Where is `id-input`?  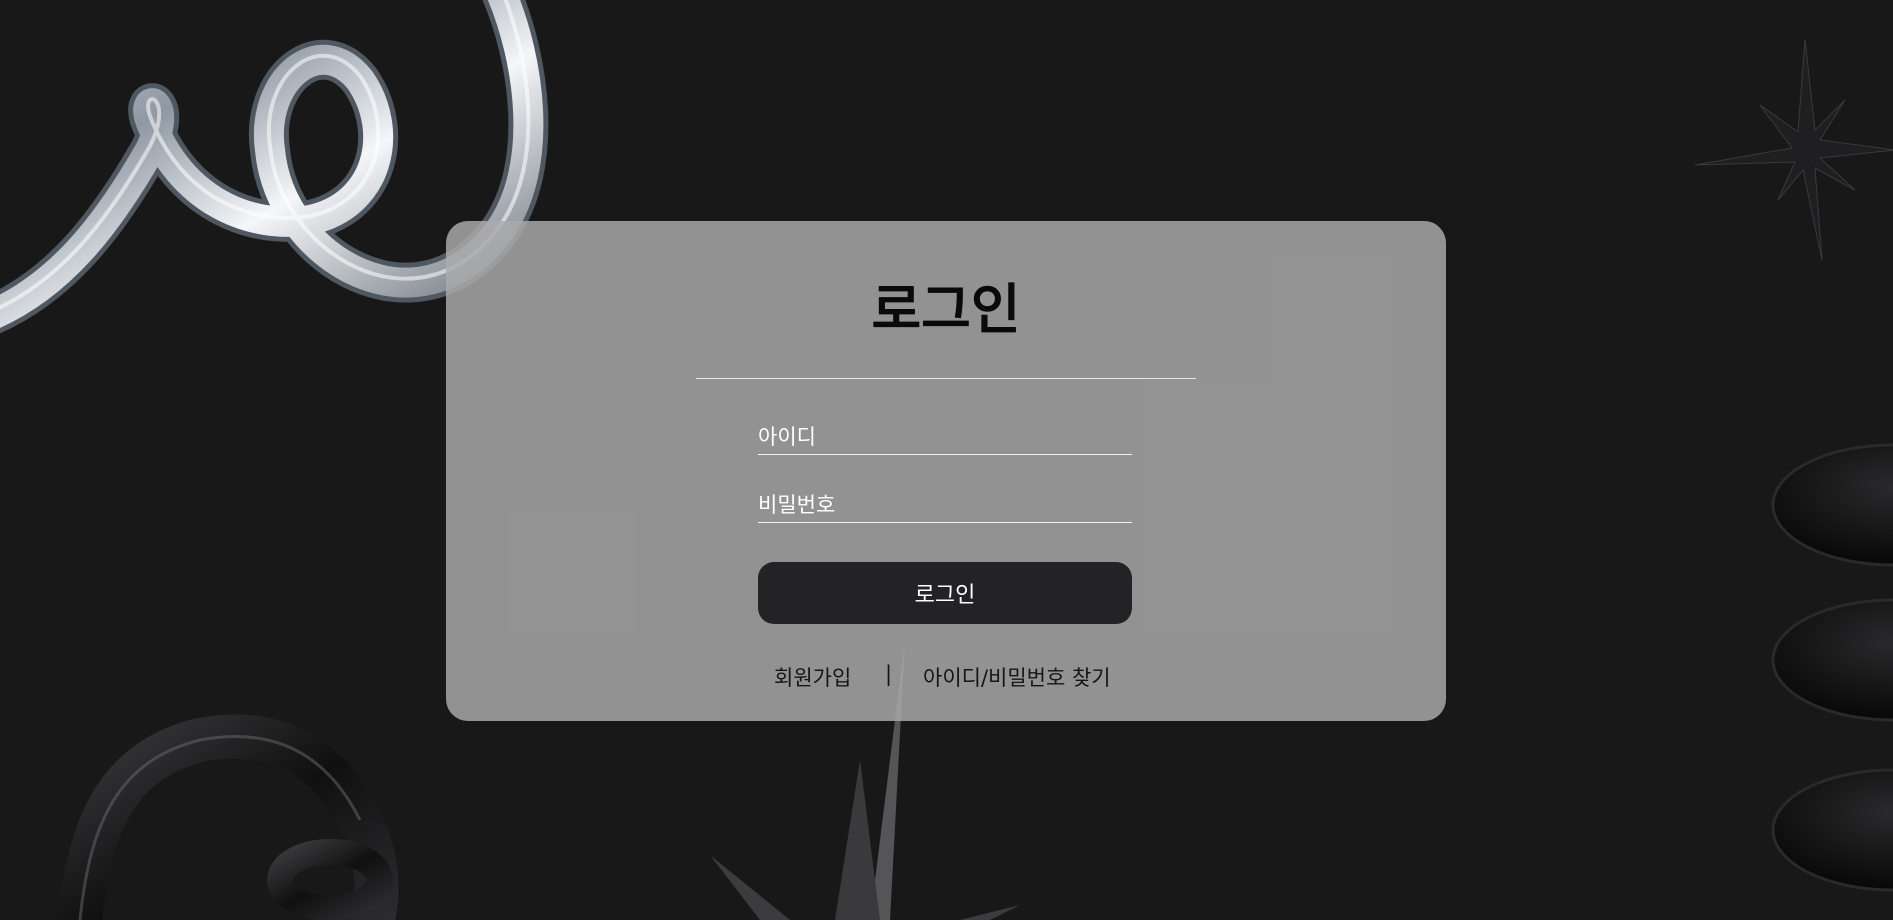
id-input is located at coordinates (945, 437).